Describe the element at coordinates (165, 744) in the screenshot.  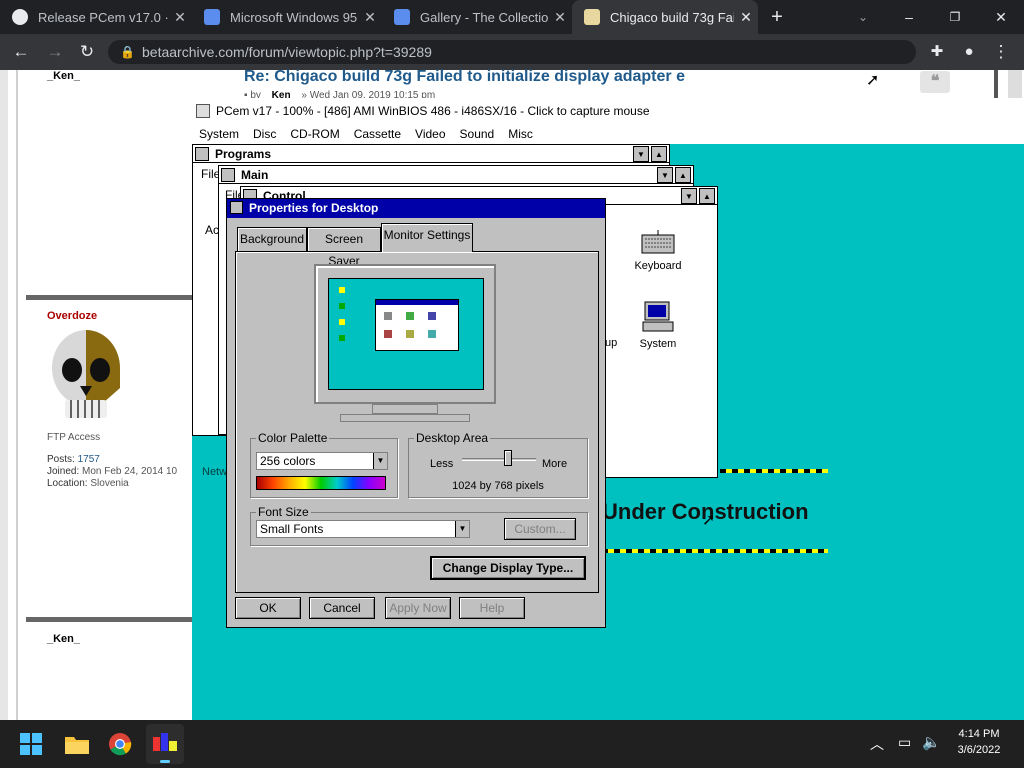
I see `pcem-taskbar-button` at that location.